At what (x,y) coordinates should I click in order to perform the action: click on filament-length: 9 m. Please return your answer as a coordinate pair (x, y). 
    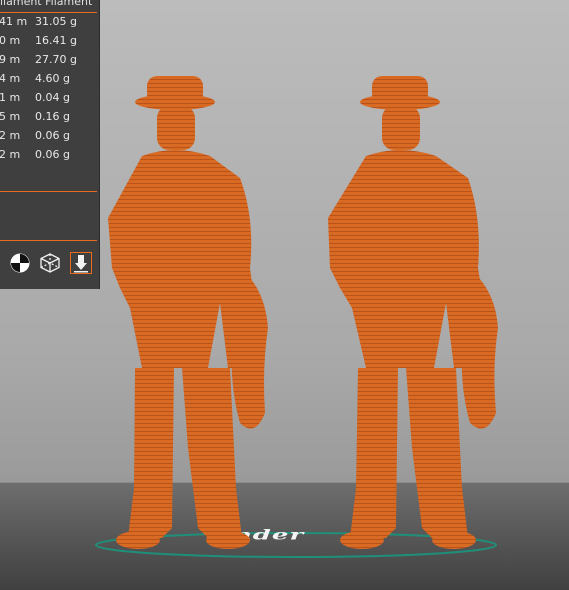
    Looking at the image, I should click on (10, 59).